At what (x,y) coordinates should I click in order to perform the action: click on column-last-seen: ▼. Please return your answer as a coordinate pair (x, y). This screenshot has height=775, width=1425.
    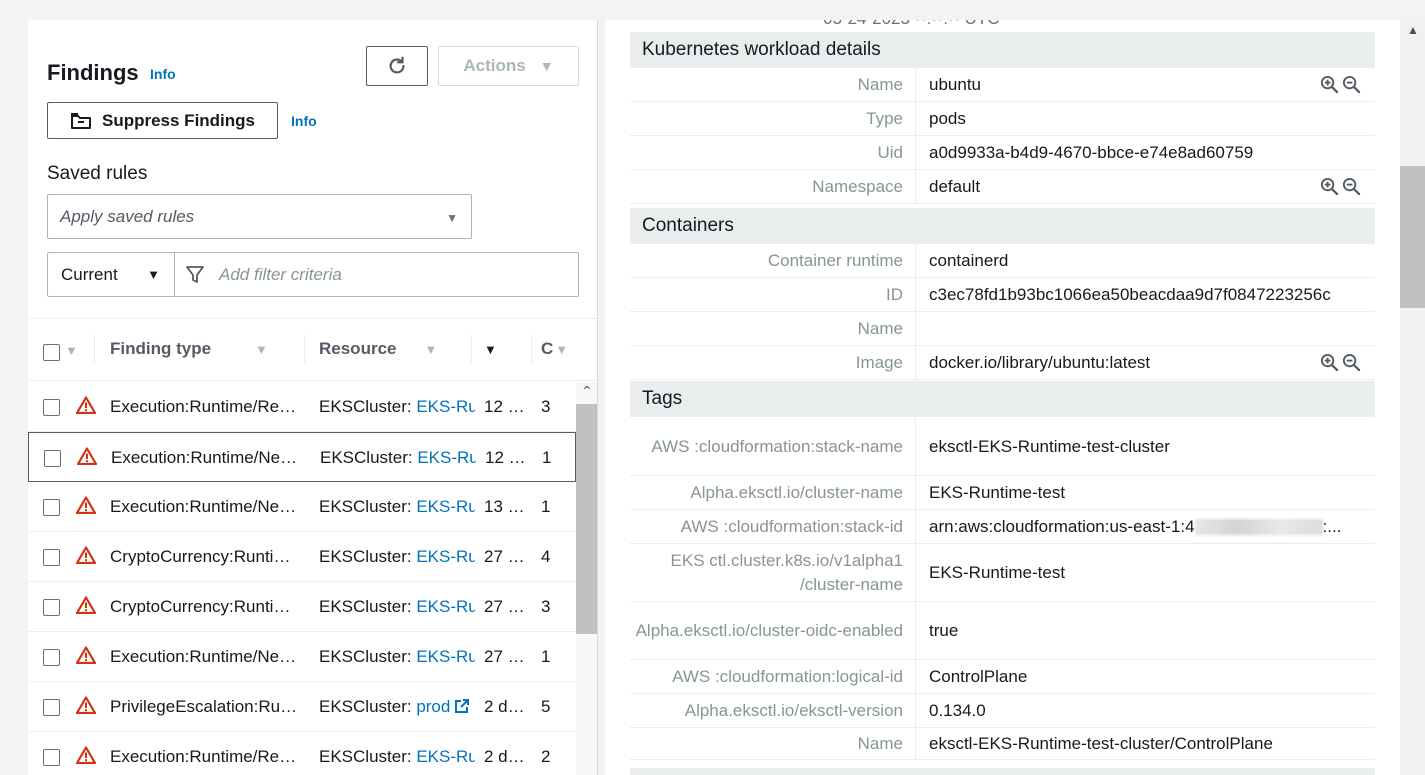
    Looking at the image, I should click on (490, 349).